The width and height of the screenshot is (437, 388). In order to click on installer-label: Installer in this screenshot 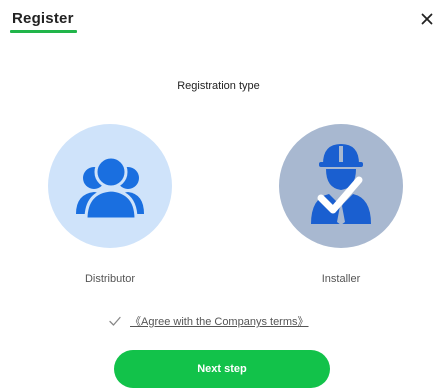, I will do `click(341, 279)`.